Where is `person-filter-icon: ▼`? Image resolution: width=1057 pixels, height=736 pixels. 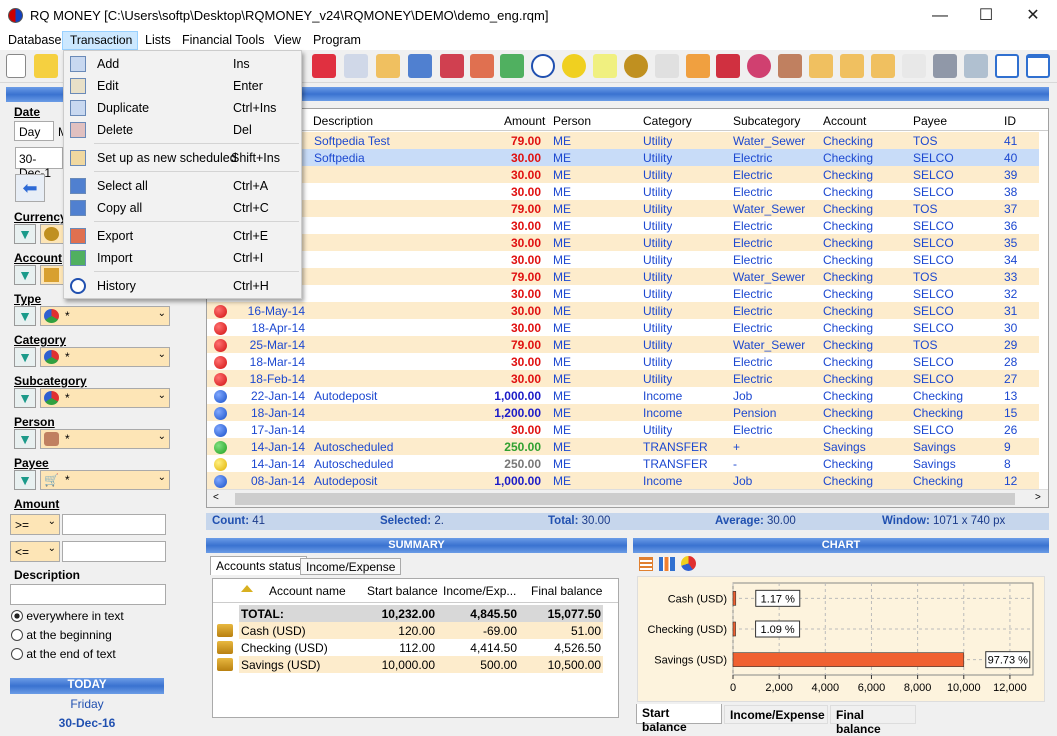
person-filter-icon: ▼ is located at coordinates (25, 439).